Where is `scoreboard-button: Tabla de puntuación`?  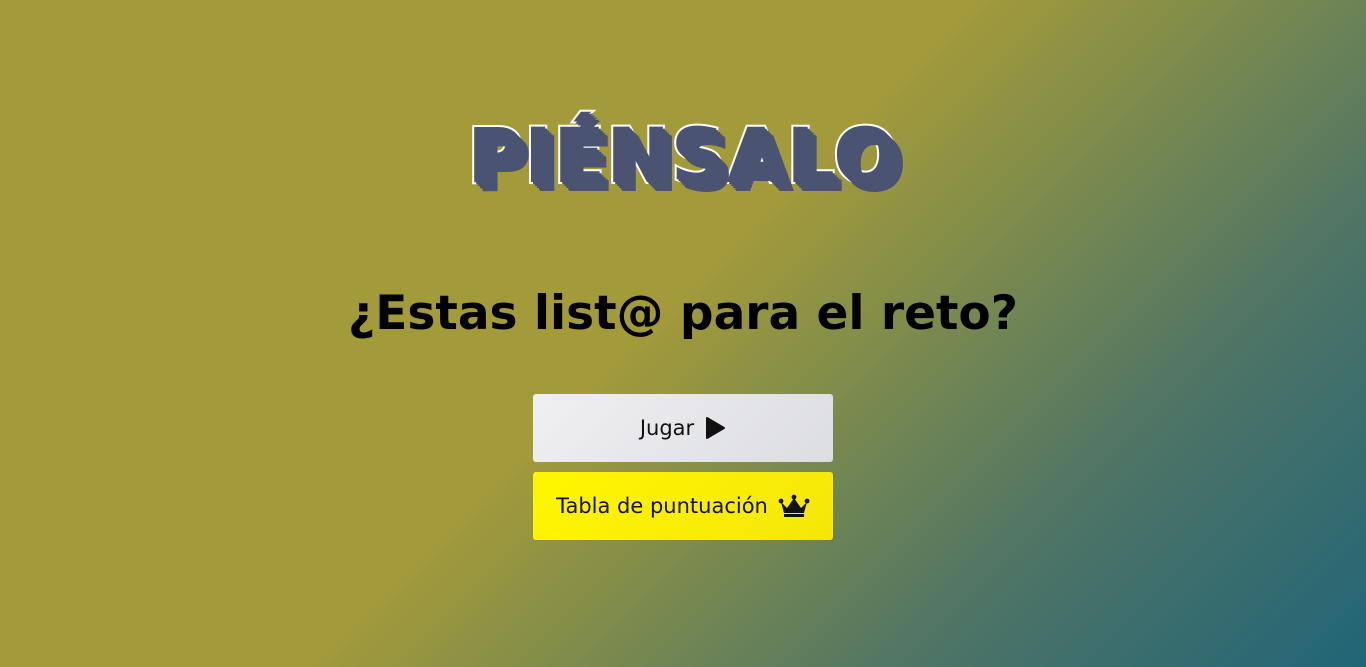 scoreboard-button: Tabla de puntuación is located at coordinates (683, 506).